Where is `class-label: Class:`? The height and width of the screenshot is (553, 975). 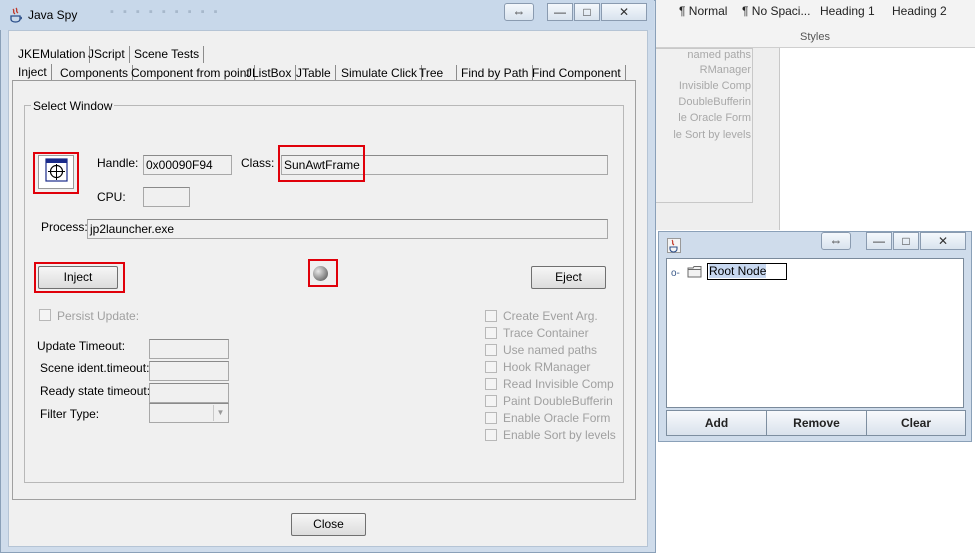
class-label: Class: is located at coordinates (258, 163).